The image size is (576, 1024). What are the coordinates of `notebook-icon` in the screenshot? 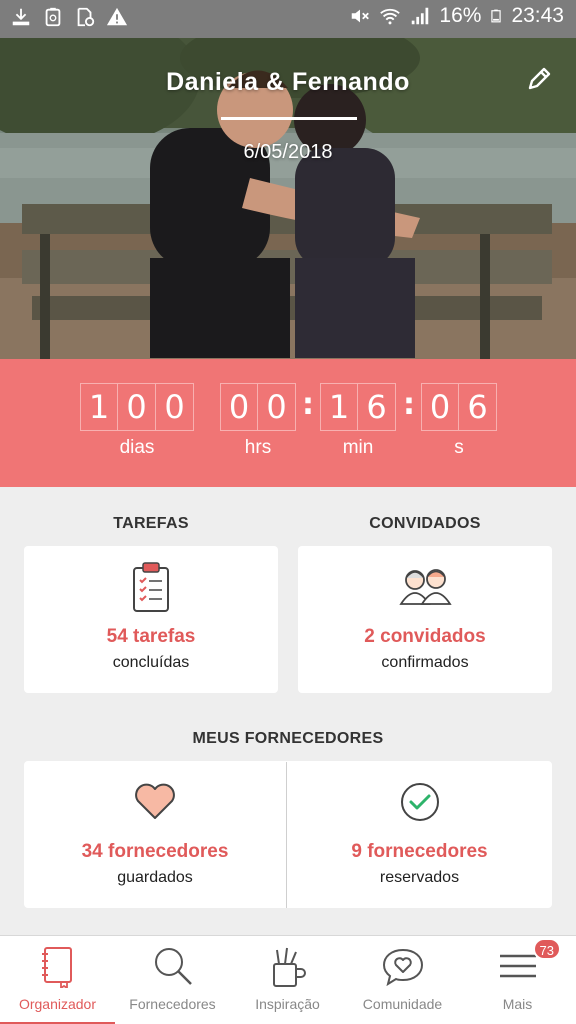 It's located at (56, 967).